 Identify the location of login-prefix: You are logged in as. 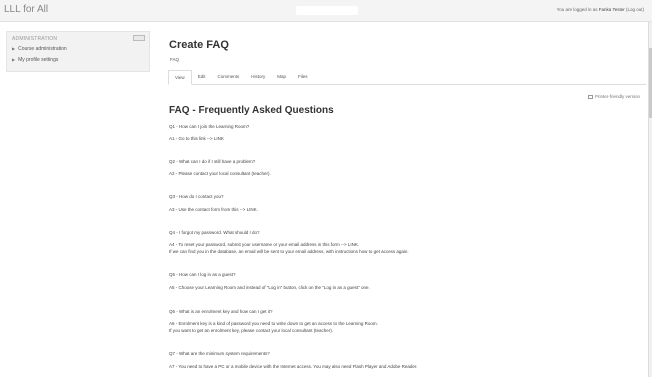
(577, 9).